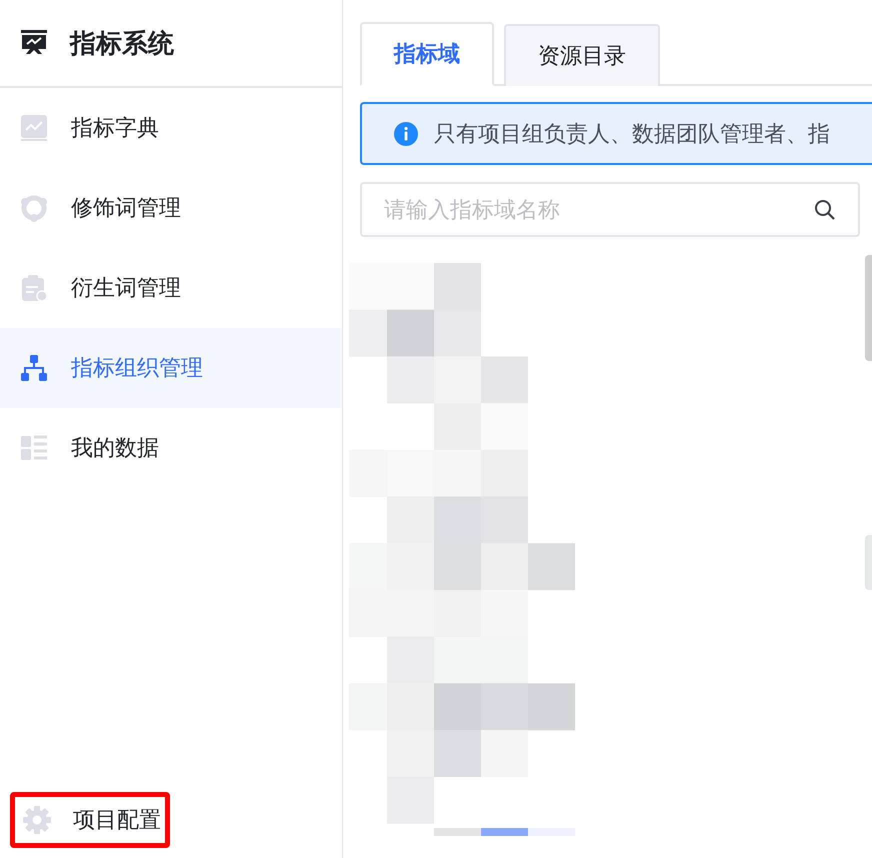  I want to click on sidebar-item: 我的数据, so click(171, 448).